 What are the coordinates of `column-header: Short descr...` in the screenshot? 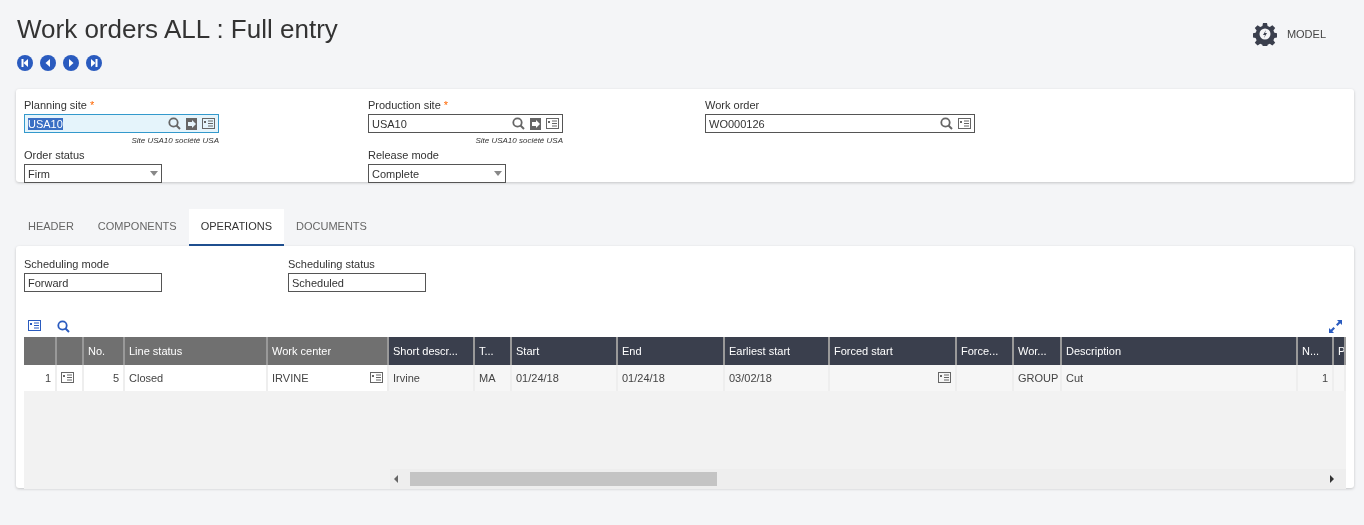 It's located at (432, 351).